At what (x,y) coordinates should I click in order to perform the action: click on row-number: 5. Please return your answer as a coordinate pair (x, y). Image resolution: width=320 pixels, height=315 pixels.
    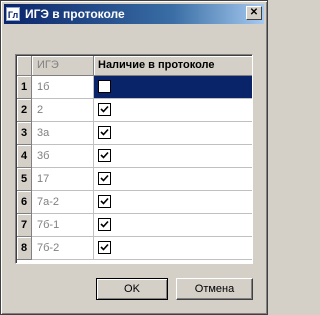
    Looking at the image, I should click on (24, 179).